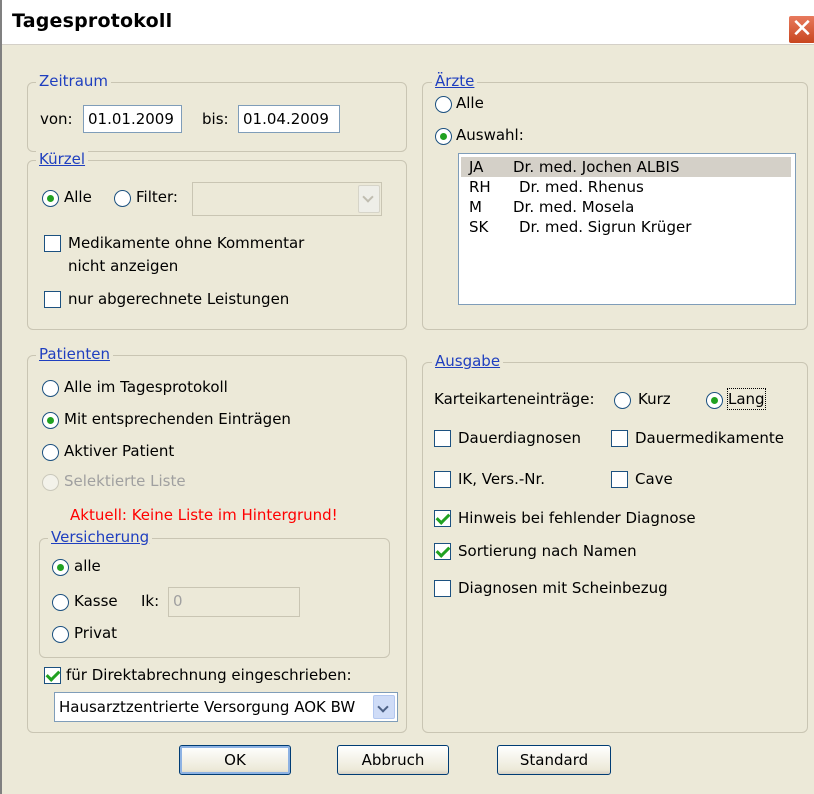 The height and width of the screenshot is (794, 814). What do you see at coordinates (654, 479) in the screenshot?
I see `cave-label: Cave` at bounding box center [654, 479].